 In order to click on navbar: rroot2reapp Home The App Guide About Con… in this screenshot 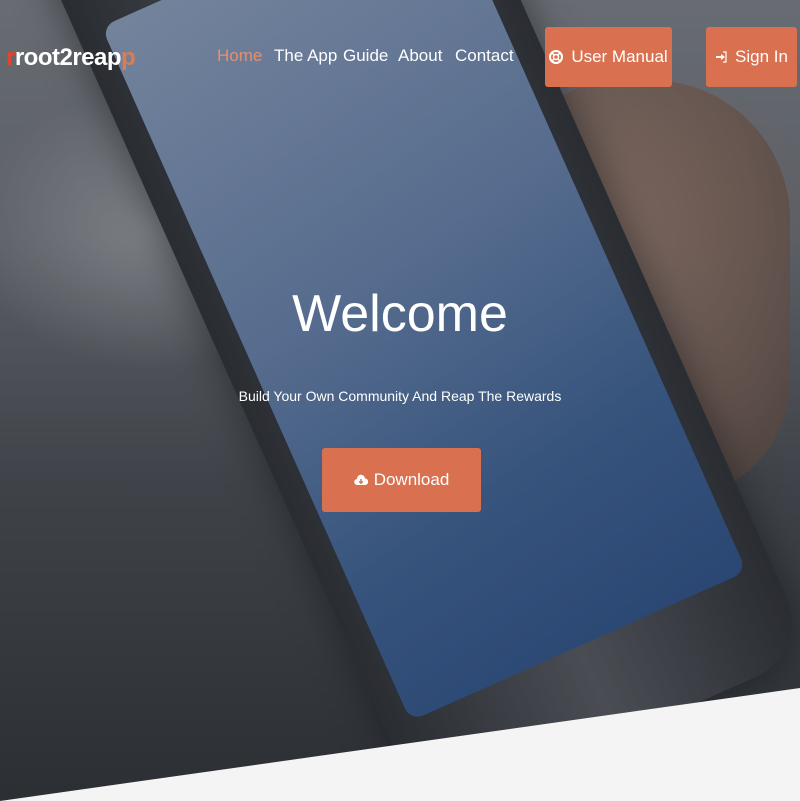, I will do `click(400, 55)`.